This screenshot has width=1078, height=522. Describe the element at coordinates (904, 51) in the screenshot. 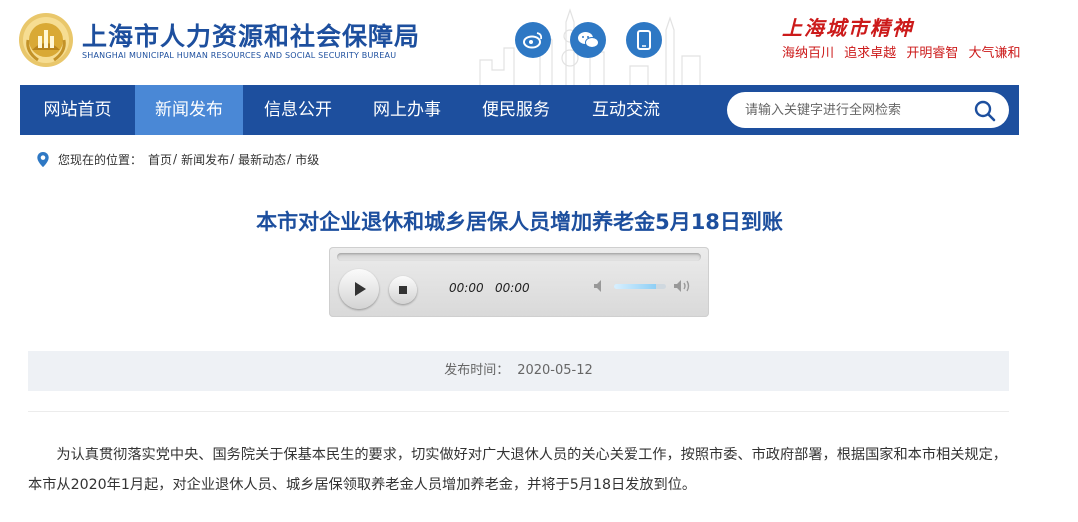

I see `city-spirit-slogans: 海纳百川 追求卓越 开明睿智 大气谦和` at that location.